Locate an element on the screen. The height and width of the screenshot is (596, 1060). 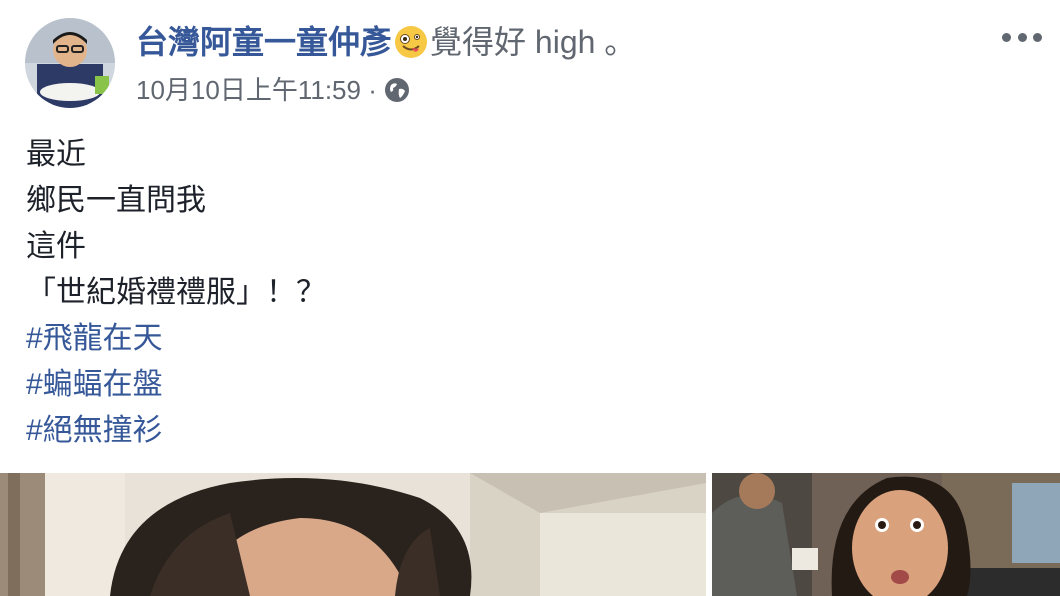
post-text-line: 這件 is located at coordinates (56, 246).